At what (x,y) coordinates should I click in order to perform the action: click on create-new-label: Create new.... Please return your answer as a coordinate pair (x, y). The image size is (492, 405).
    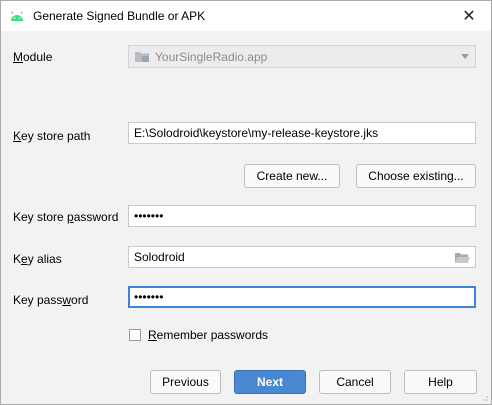
    Looking at the image, I should click on (292, 176).